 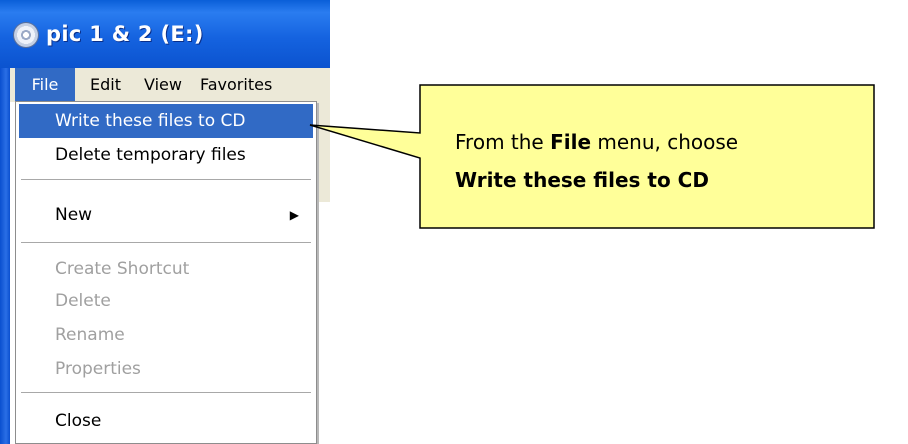 What do you see at coordinates (166, 421) in the screenshot?
I see `menu-item-close: Close` at bounding box center [166, 421].